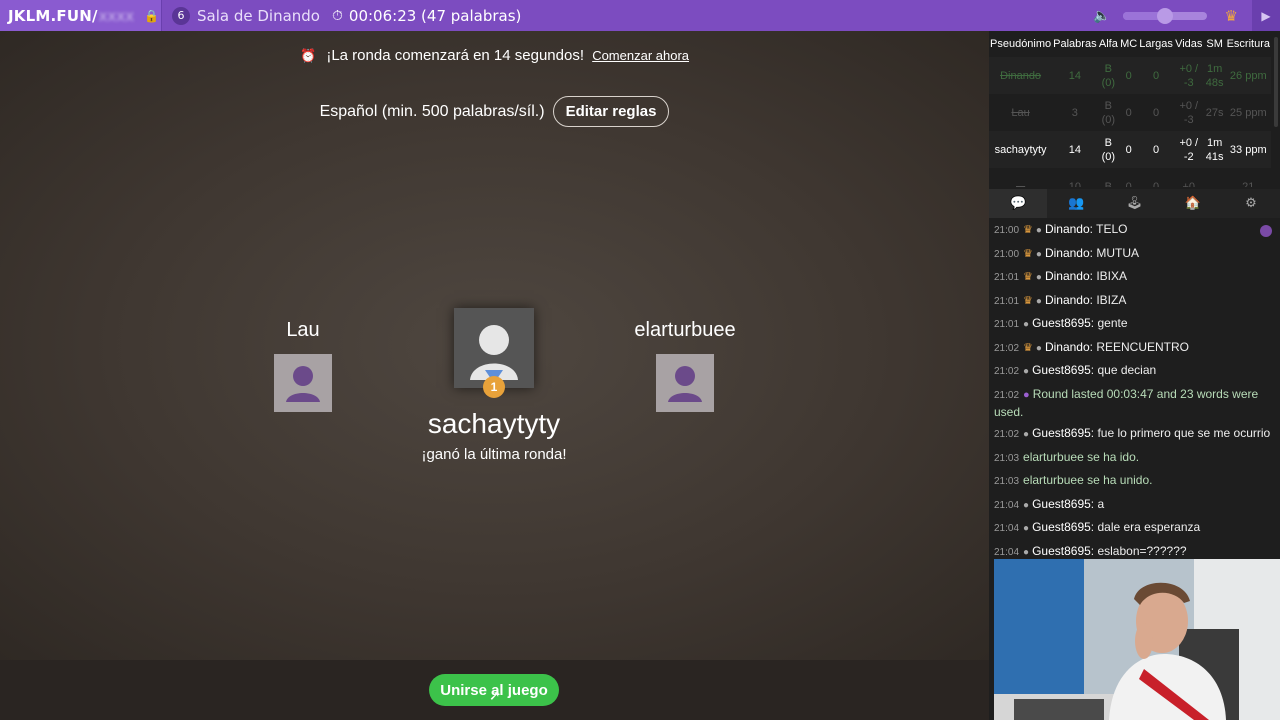 The width and height of the screenshot is (1280, 720). I want to click on chat-message: 21:01 ● Guest8695: gente, so click(1061, 323).